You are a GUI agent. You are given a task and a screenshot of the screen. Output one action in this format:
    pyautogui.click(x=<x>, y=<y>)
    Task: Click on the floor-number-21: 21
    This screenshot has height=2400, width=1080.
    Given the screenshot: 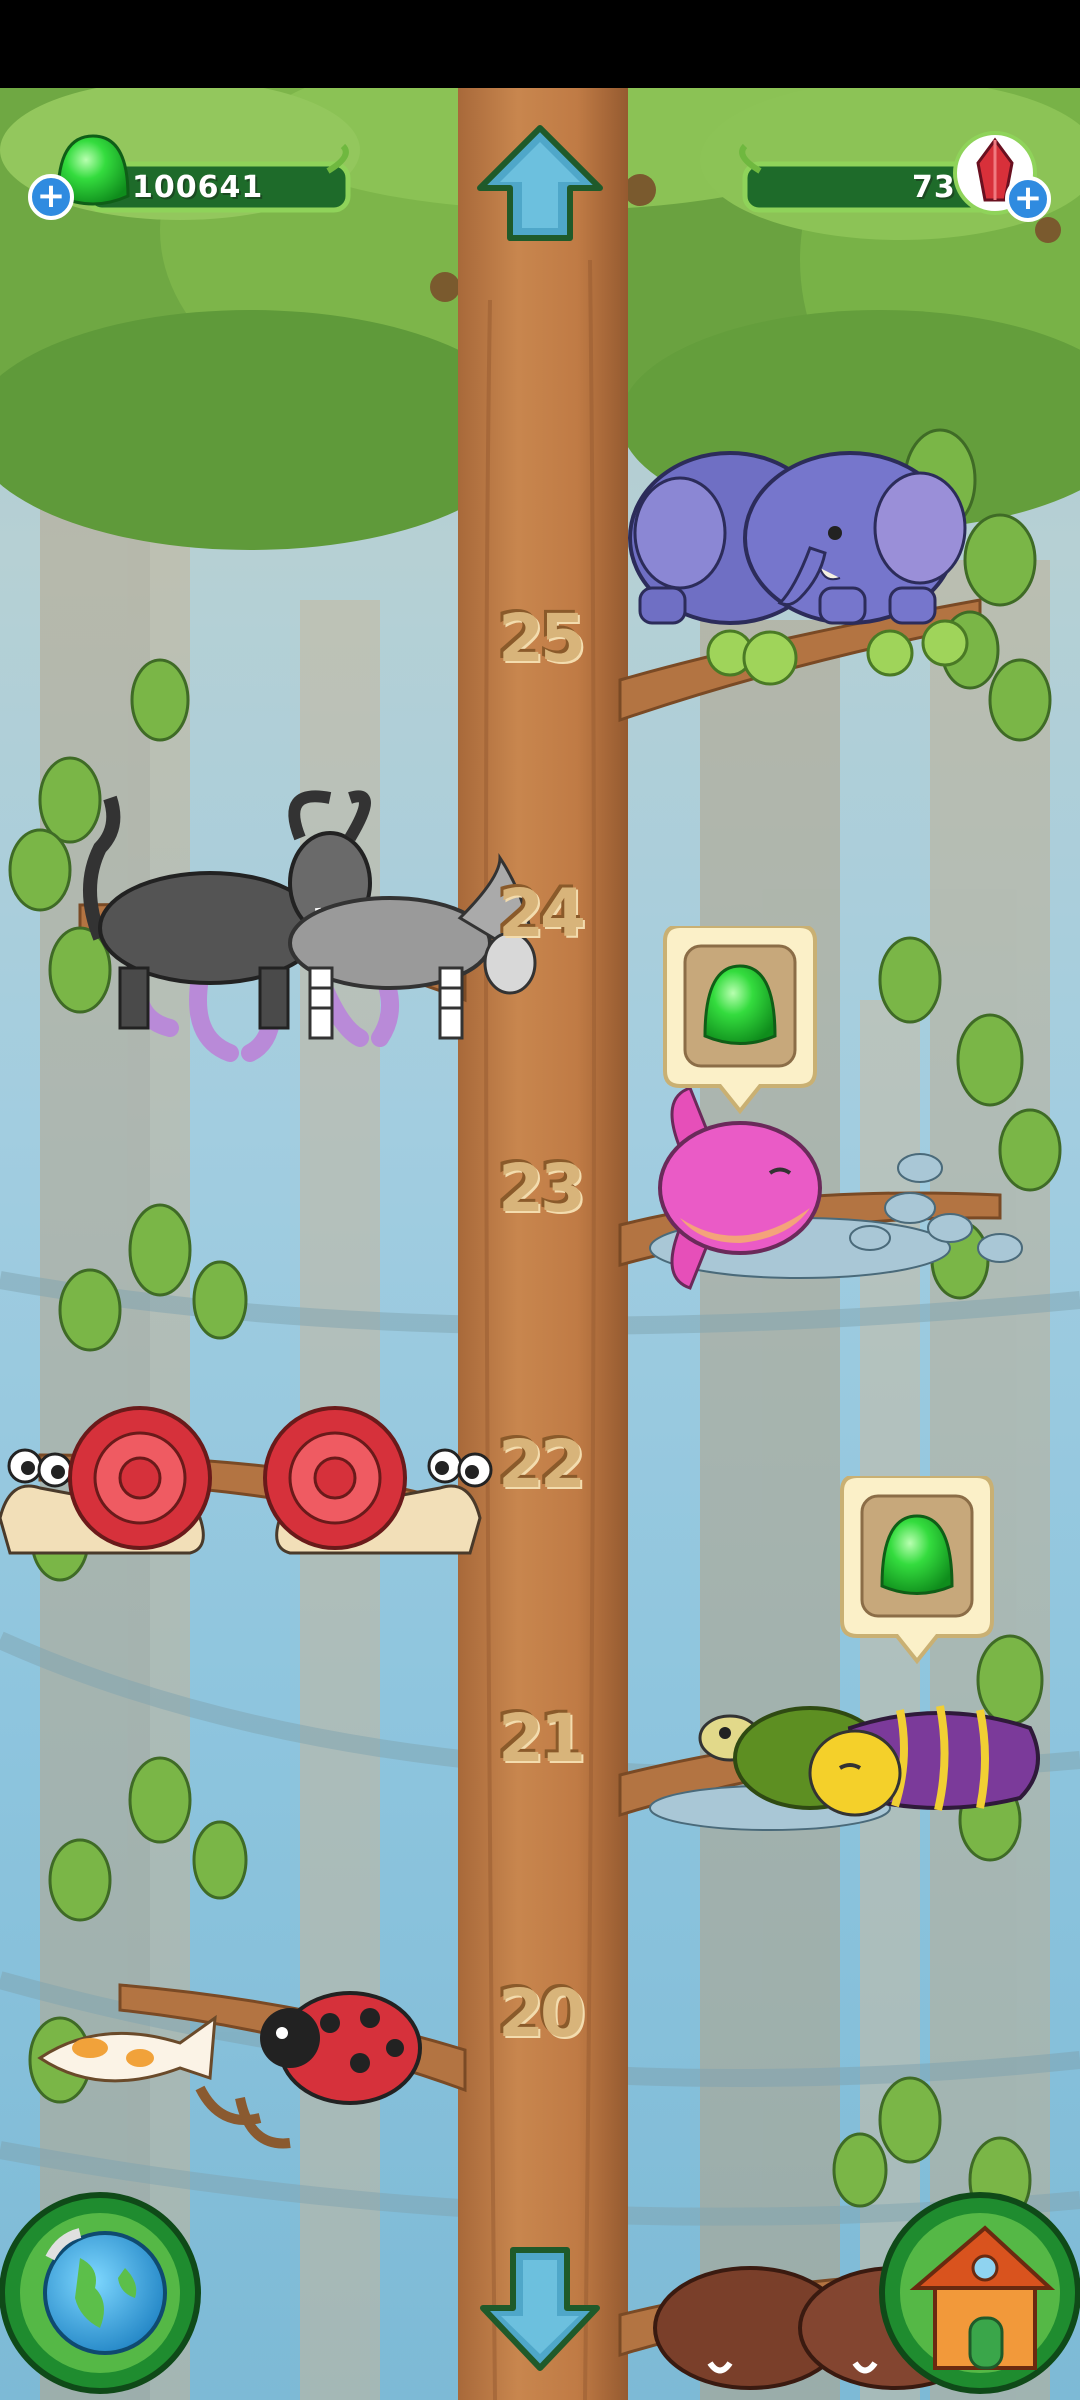 What is the action you would take?
    pyautogui.click(x=542, y=1738)
    